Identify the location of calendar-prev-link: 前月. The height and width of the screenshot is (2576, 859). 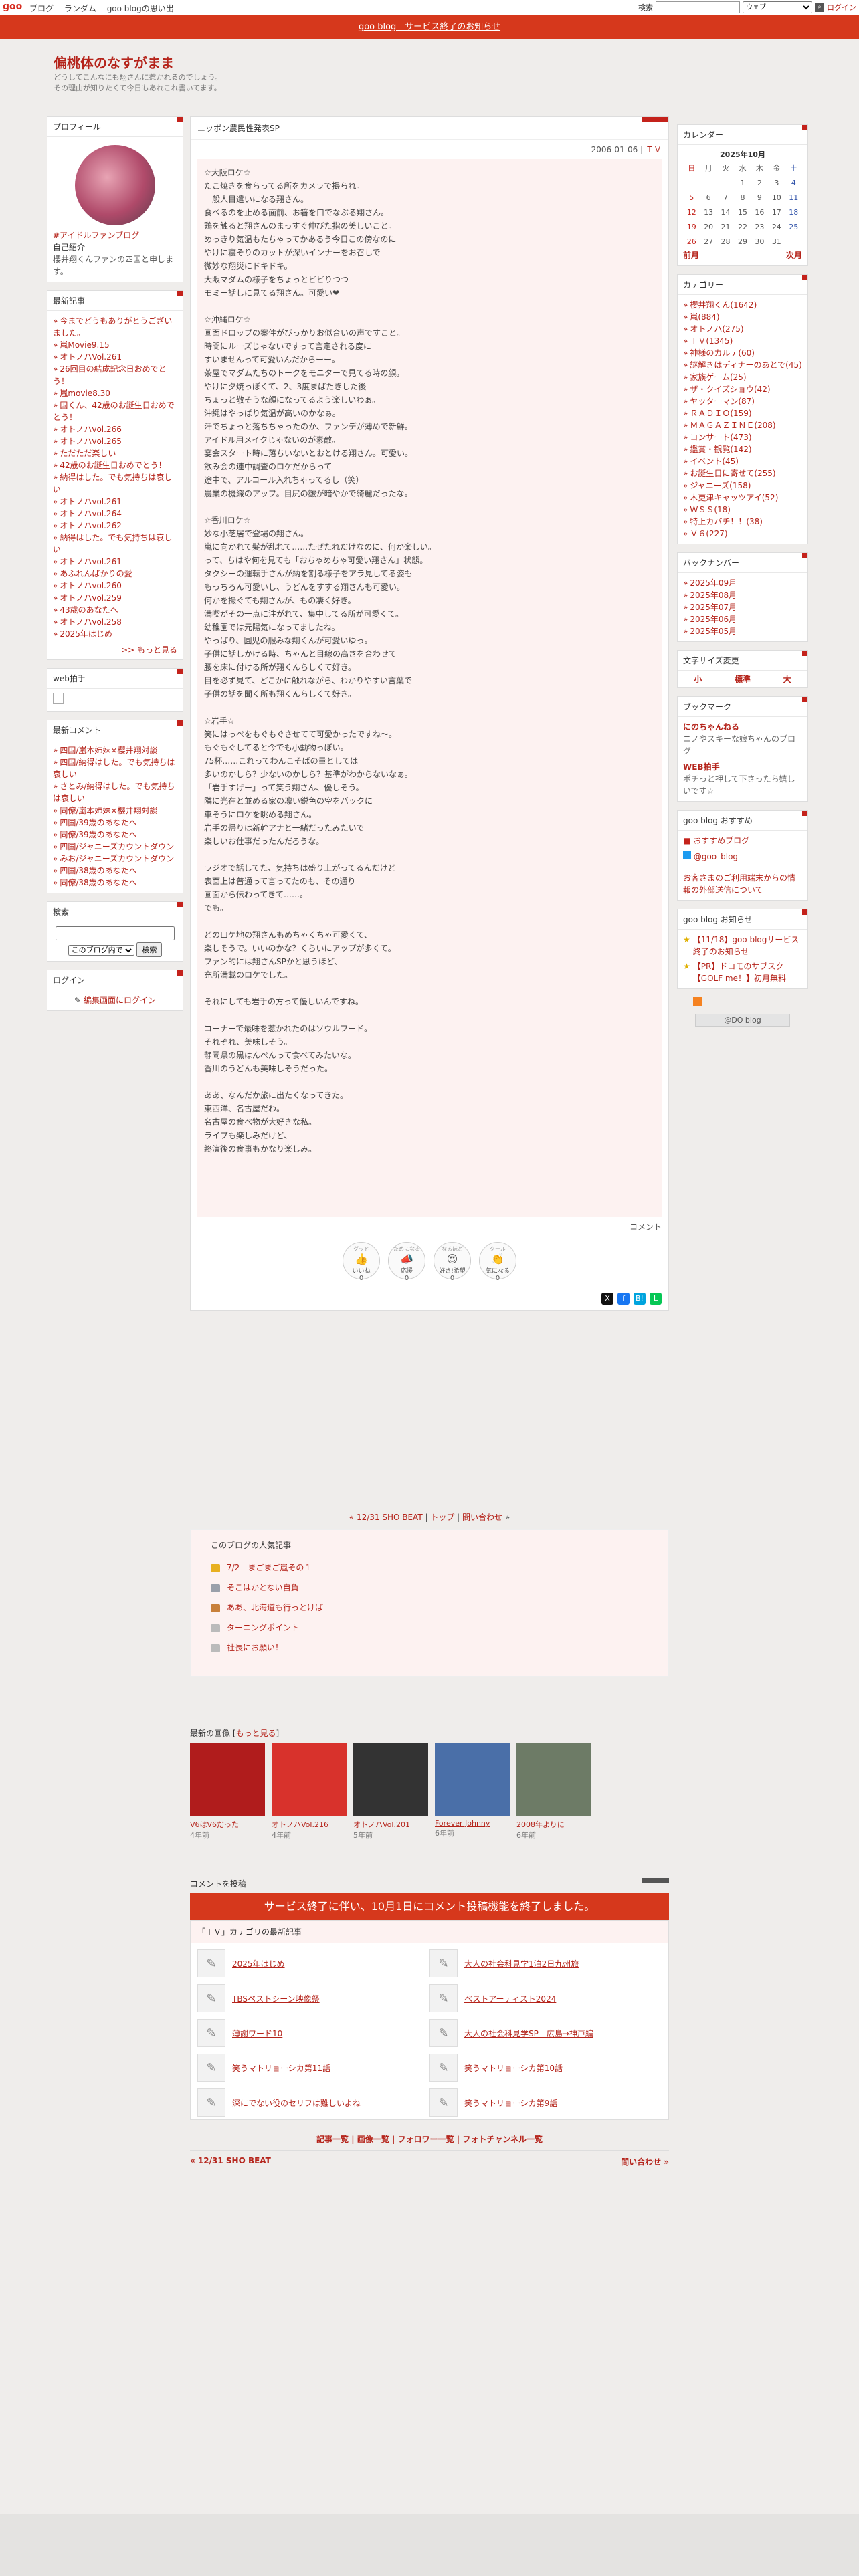
(691, 255).